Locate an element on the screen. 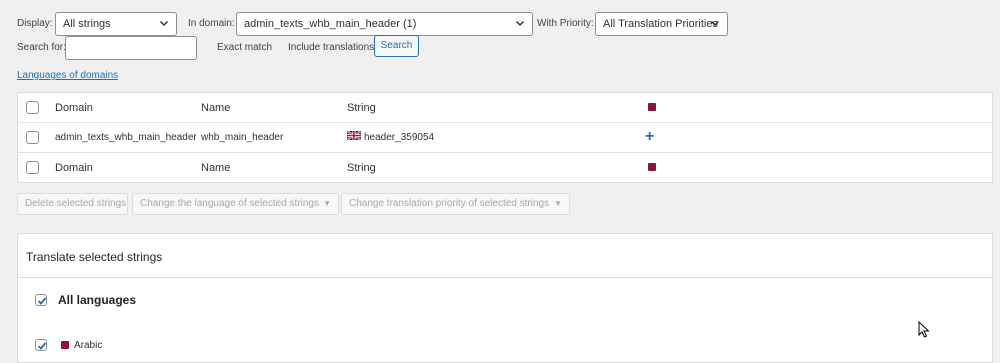 Image resolution: width=1000 pixels, height=363 pixels. domain-select: admin_texts_whb_main_header (1) is located at coordinates (384, 24).